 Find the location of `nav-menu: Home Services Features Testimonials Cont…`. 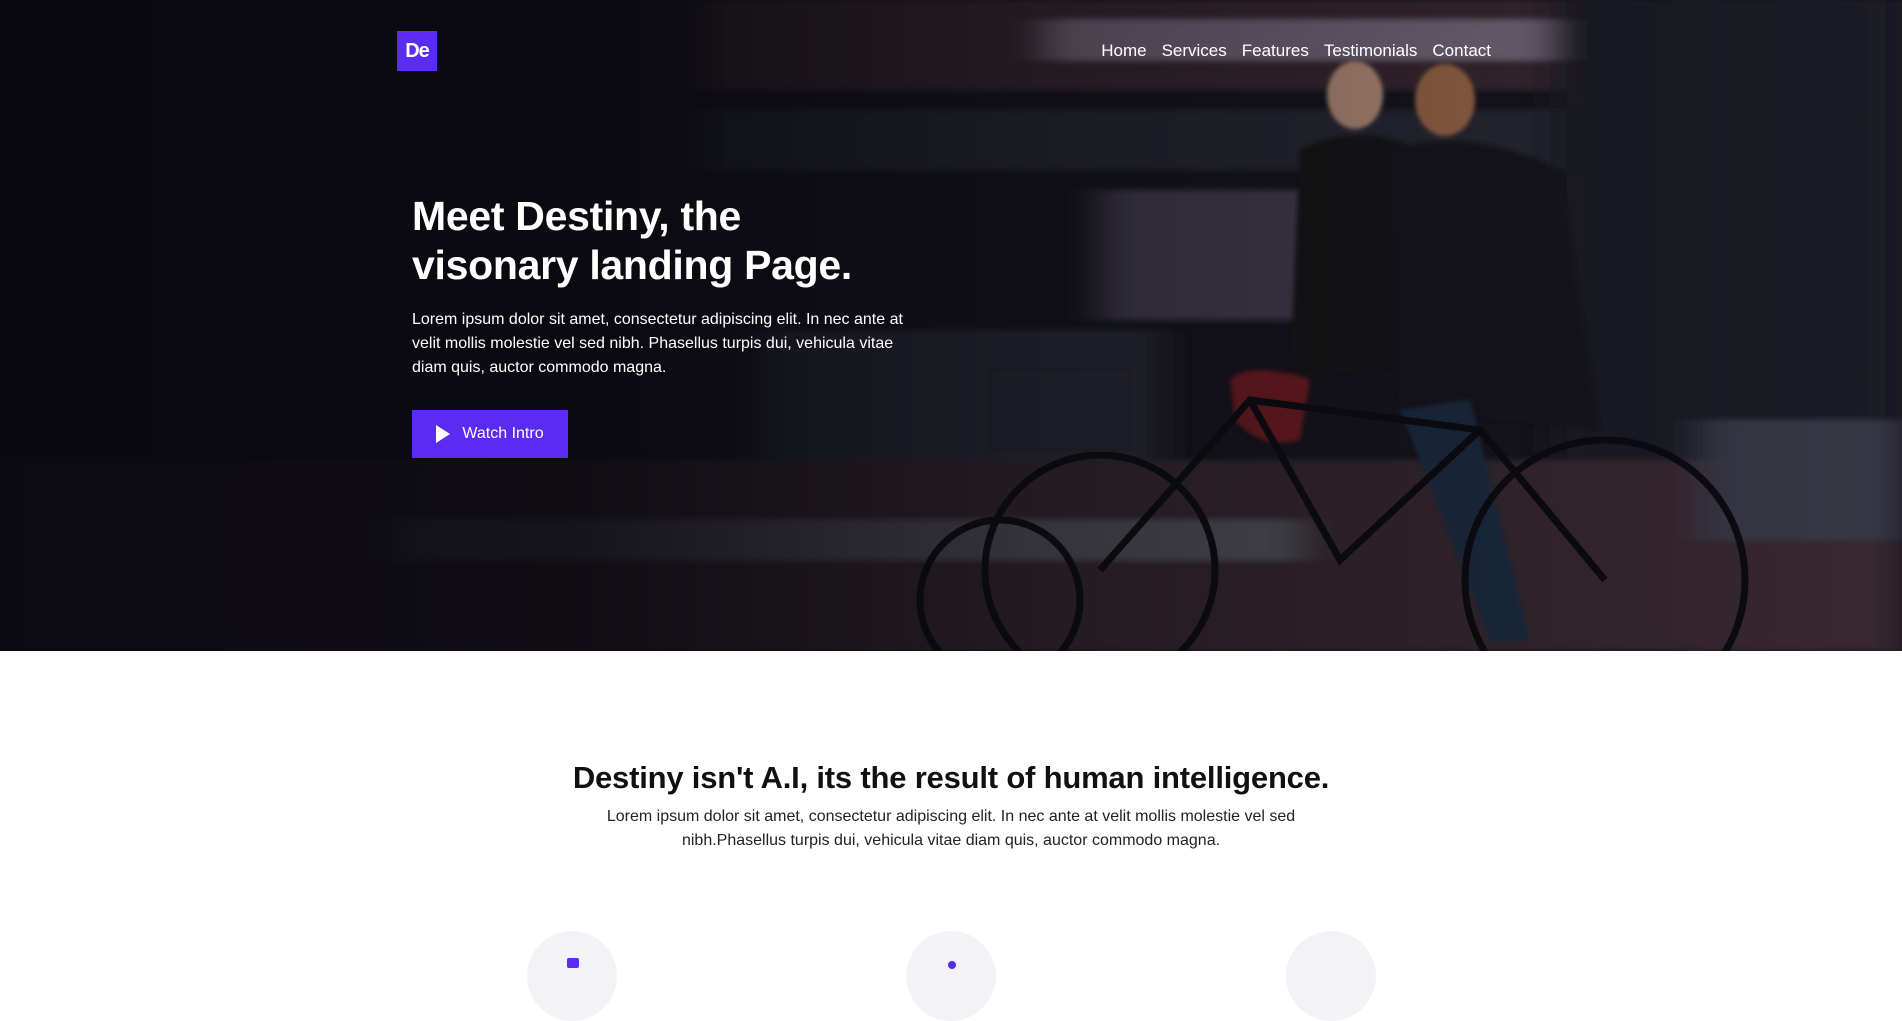

nav-menu: Home Services Features Testimonials Cont… is located at coordinates (1288, 51).